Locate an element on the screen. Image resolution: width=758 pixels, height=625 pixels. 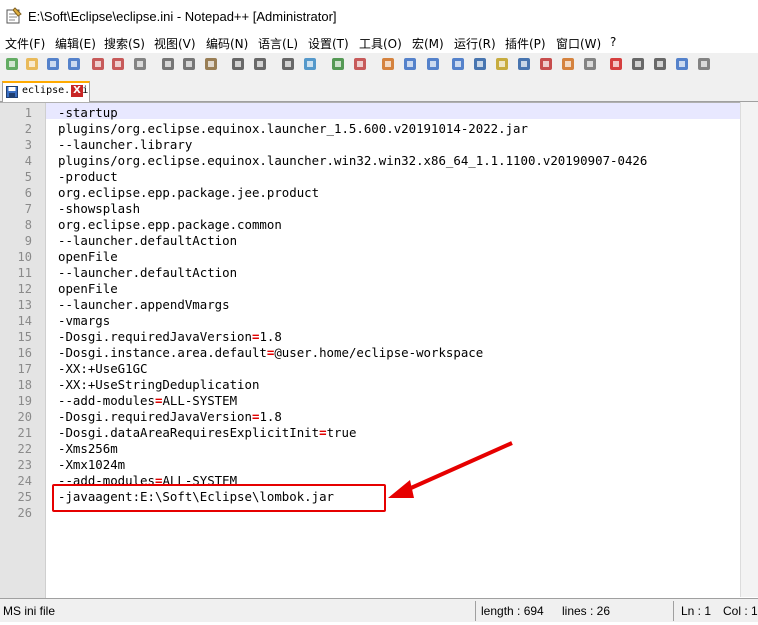
save-all-icon is located at coordinates (74, 64).